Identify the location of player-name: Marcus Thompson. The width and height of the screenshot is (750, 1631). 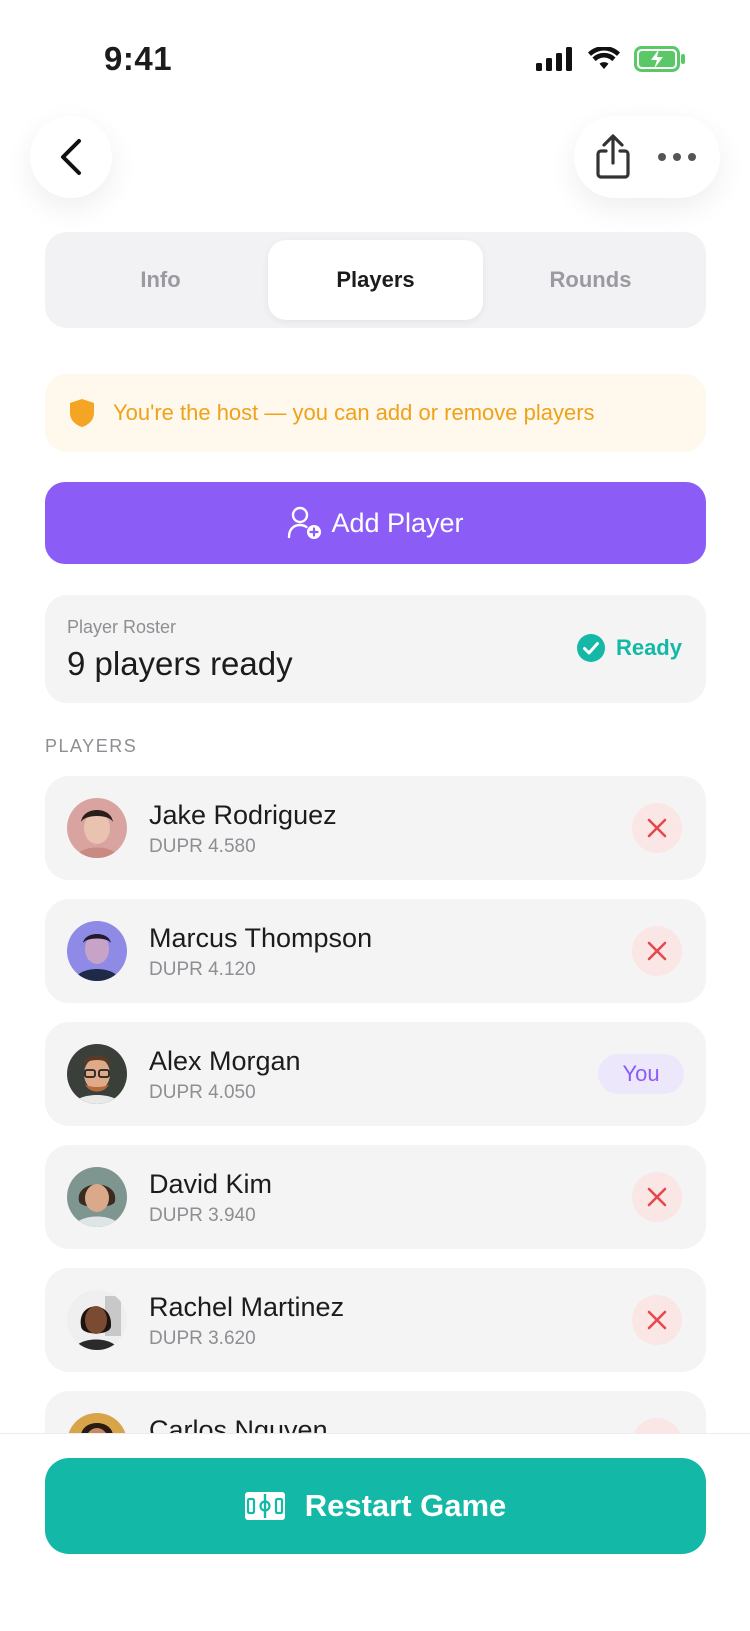
(261, 938).